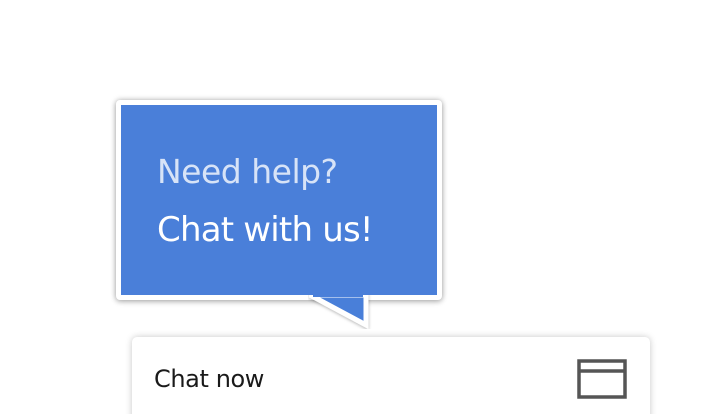 The image size is (720, 414). What do you see at coordinates (338, 312) in the screenshot?
I see `bubble-tail` at bounding box center [338, 312].